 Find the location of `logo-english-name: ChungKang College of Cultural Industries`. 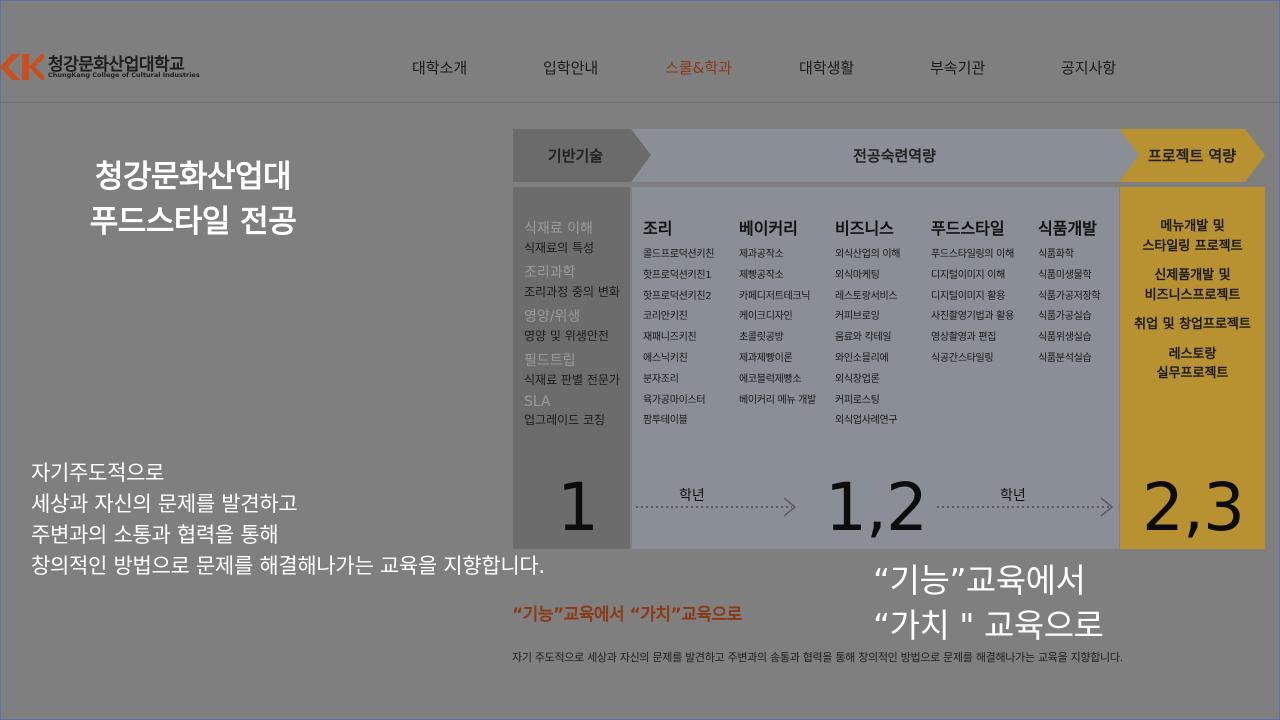

logo-english-name: ChungKang College of Cultural Industries is located at coordinates (124, 75).